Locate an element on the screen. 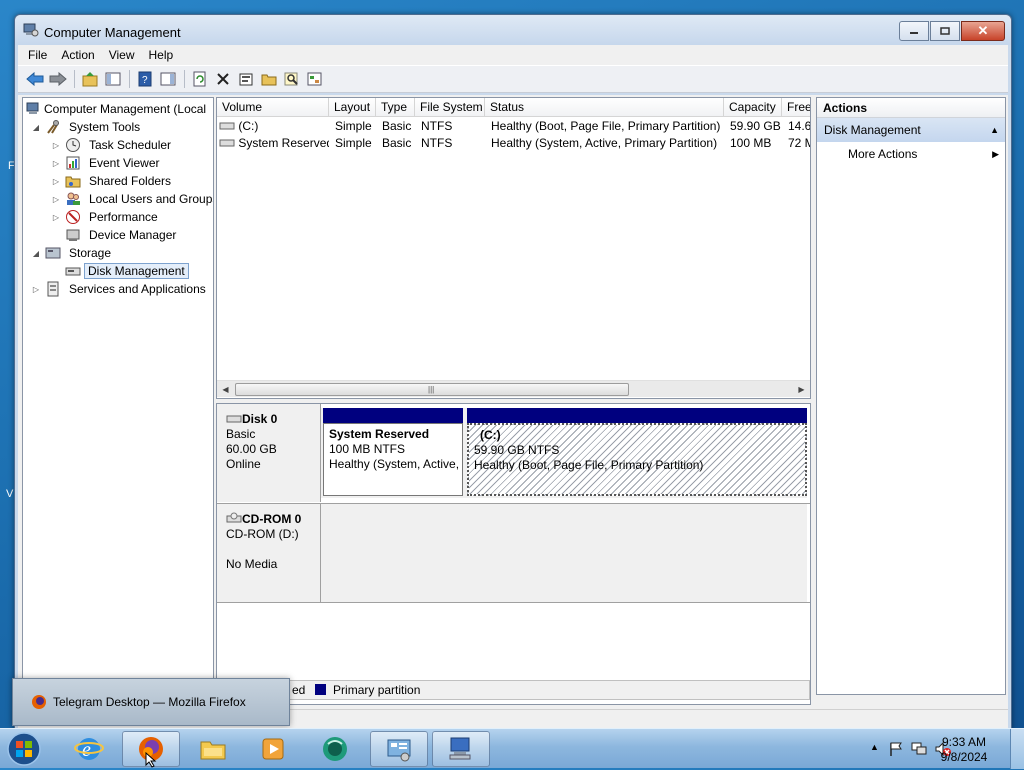 The image size is (1024, 770). scroll-thumb: ||| is located at coordinates (432, 389).